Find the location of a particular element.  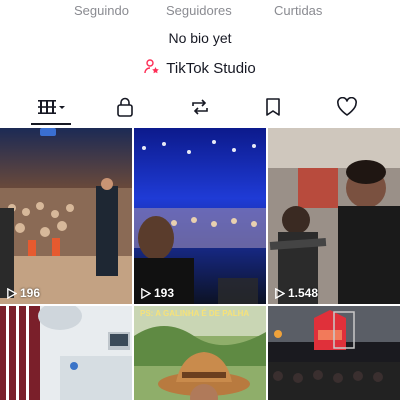

tab-videos is located at coordinates (51, 109).